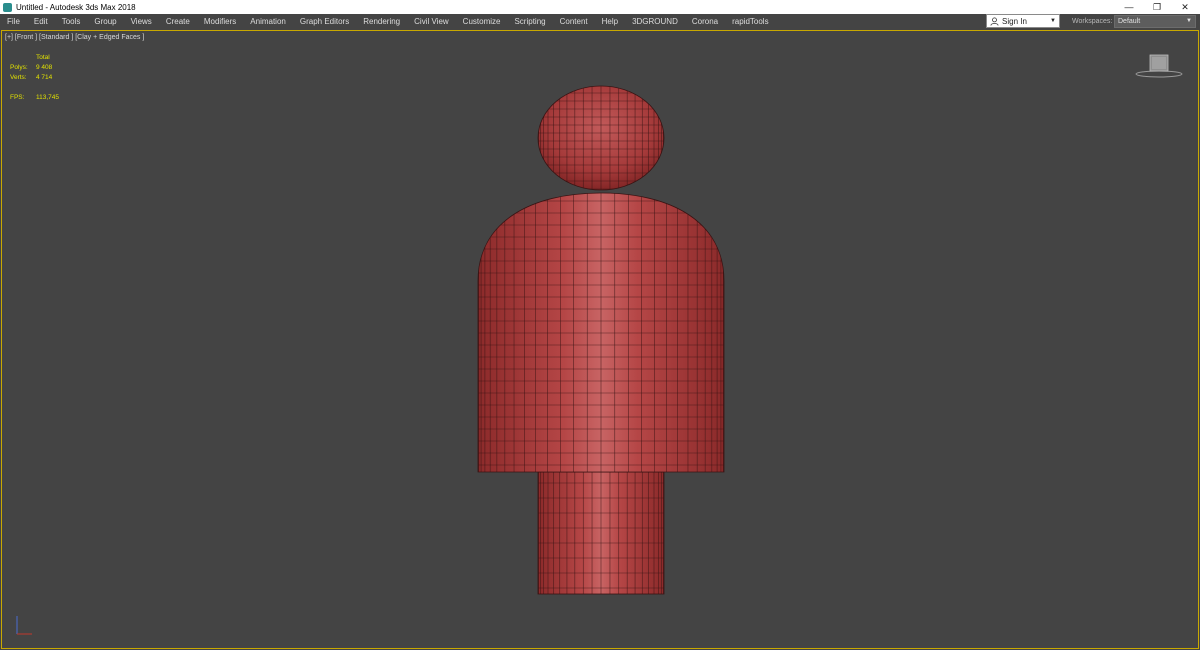  I want to click on menu-3dground: 3DGROUND, so click(655, 21).